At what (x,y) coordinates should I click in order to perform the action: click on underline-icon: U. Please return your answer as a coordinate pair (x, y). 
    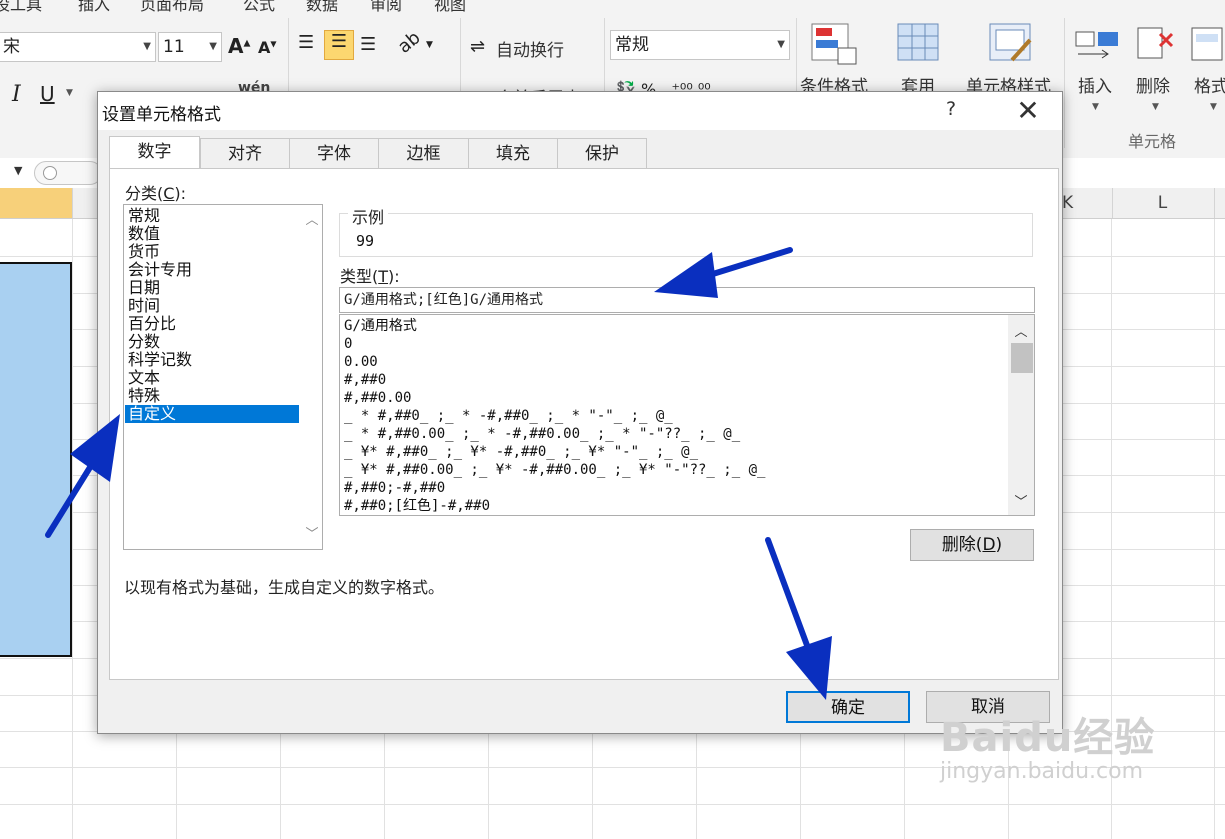
    Looking at the image, I should click on (47, 94).